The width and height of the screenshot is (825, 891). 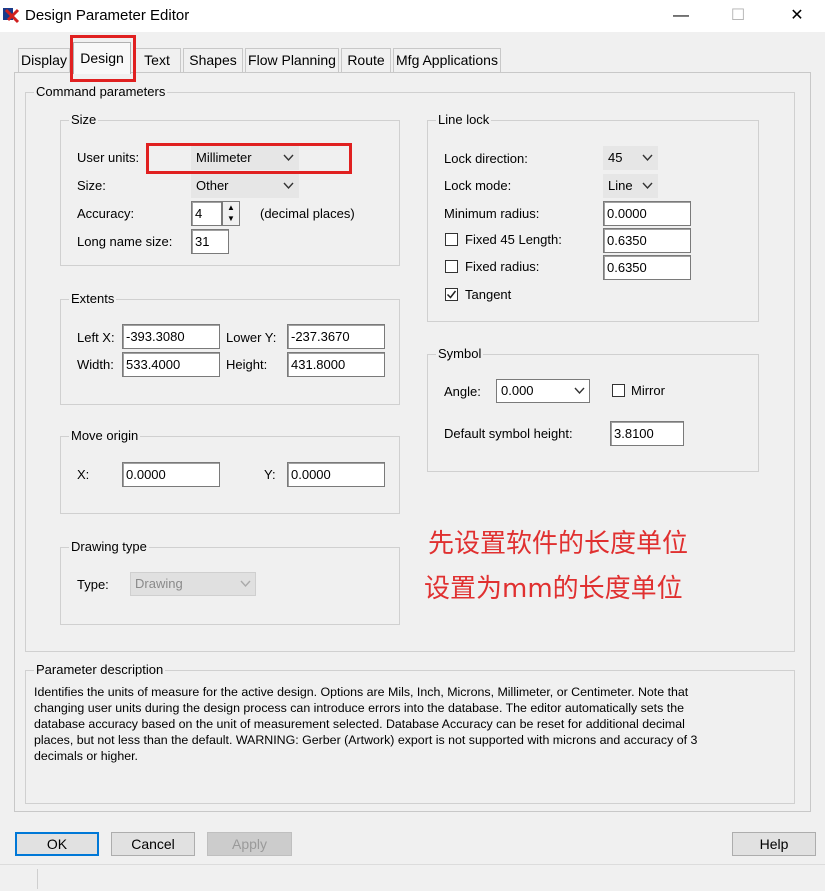 I want to click on width-field: 533.4000, so click(x=171, y=364).